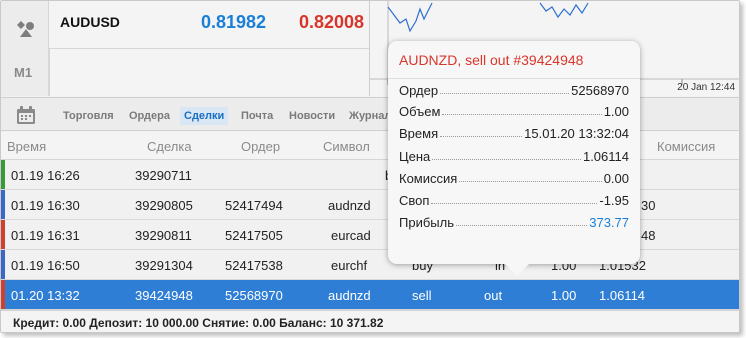 The image size is (746, 338). What do you see at coordinates (312, 116) in the screenshot?
I see `tab-news: Новости` at bounding box center [312, 116].